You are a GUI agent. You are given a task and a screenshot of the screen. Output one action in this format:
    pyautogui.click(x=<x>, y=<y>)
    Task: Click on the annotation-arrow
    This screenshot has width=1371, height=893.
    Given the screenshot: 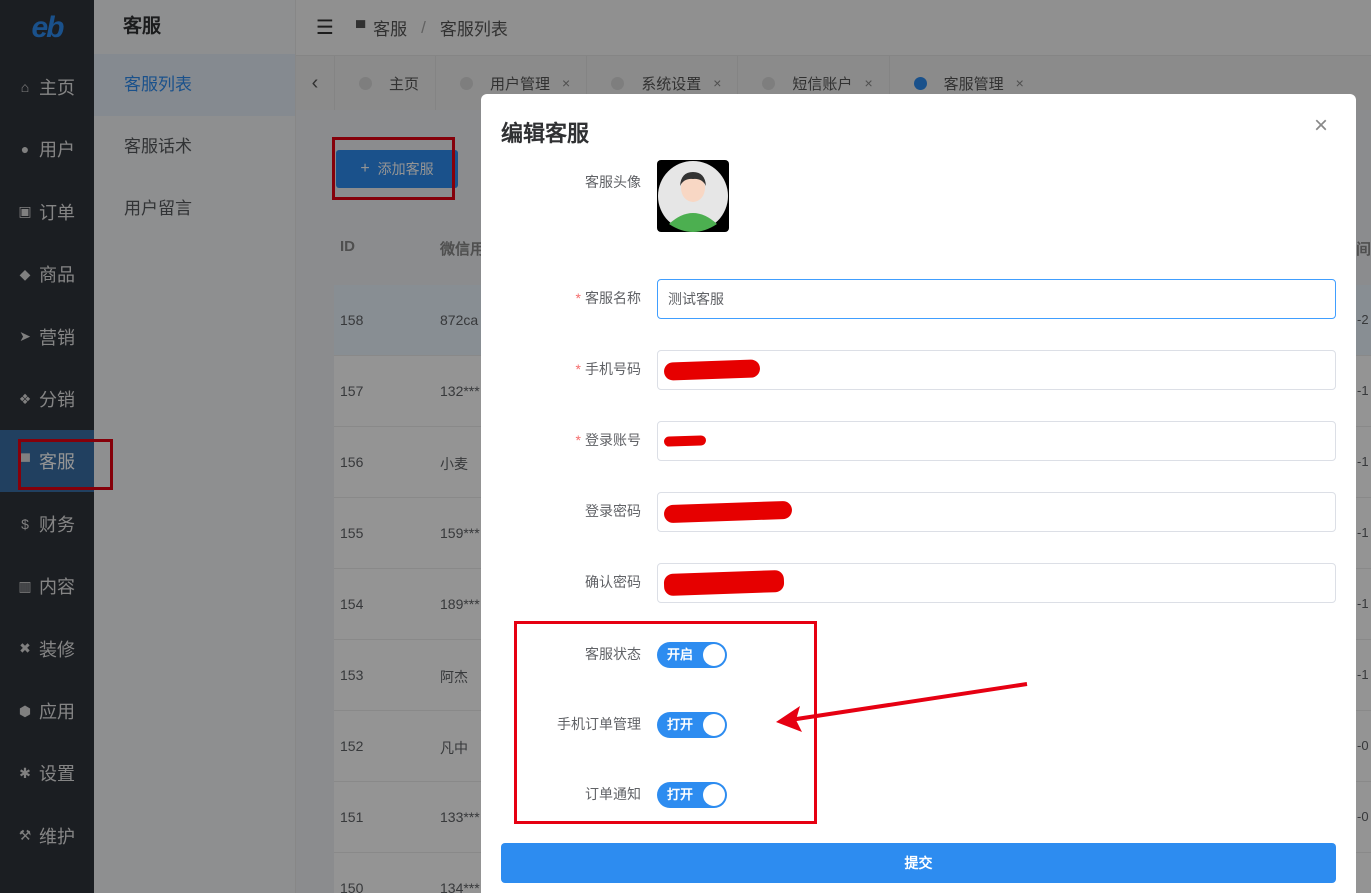 What is the action you would take?
    pyautogui.click(x=902, y=707)
    